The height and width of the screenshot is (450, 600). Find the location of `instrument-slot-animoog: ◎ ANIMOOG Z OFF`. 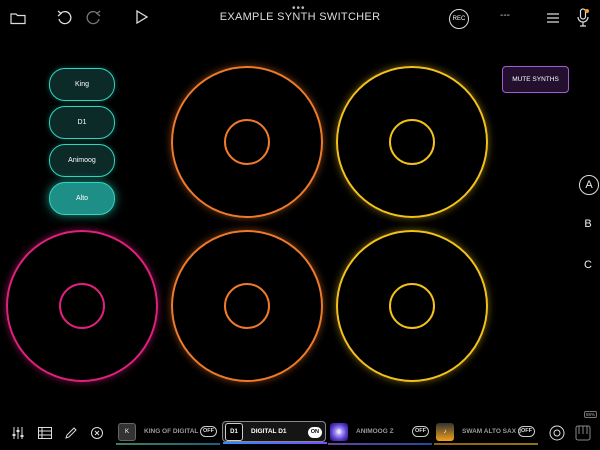

instrument-slot-animoog: ◎ ANIMOOG Z OFF is located at coordinates (380, 433).